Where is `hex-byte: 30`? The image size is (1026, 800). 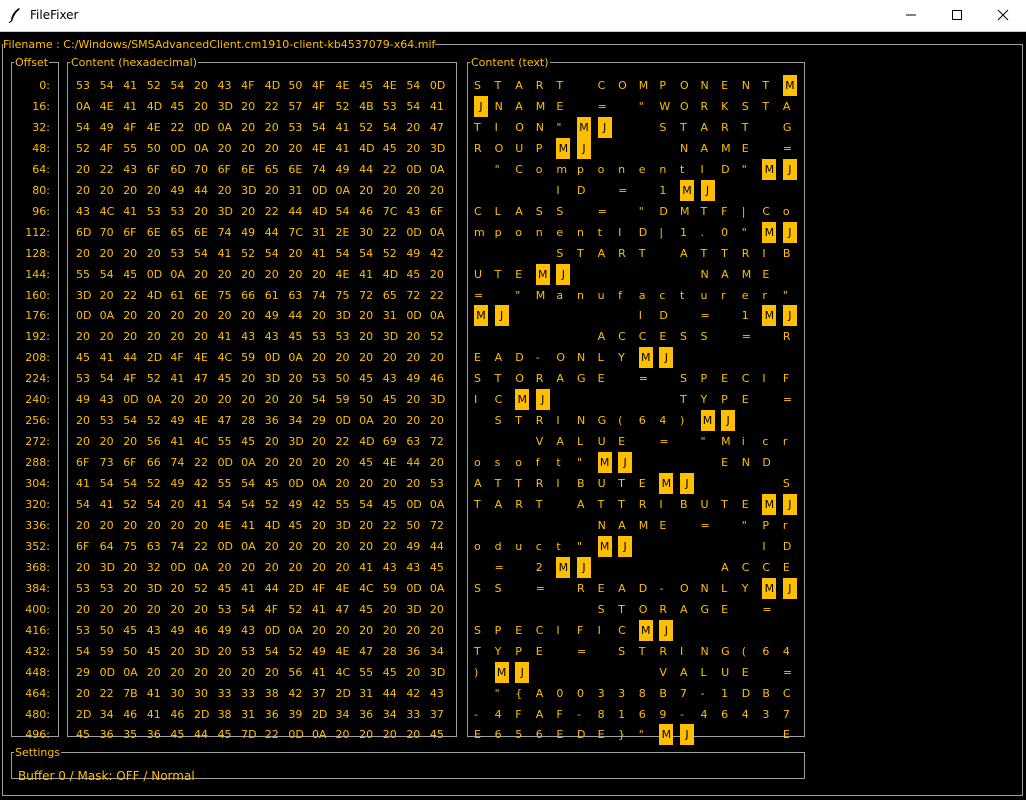
hex-byte: 30 is located at coordinates (182, 693).